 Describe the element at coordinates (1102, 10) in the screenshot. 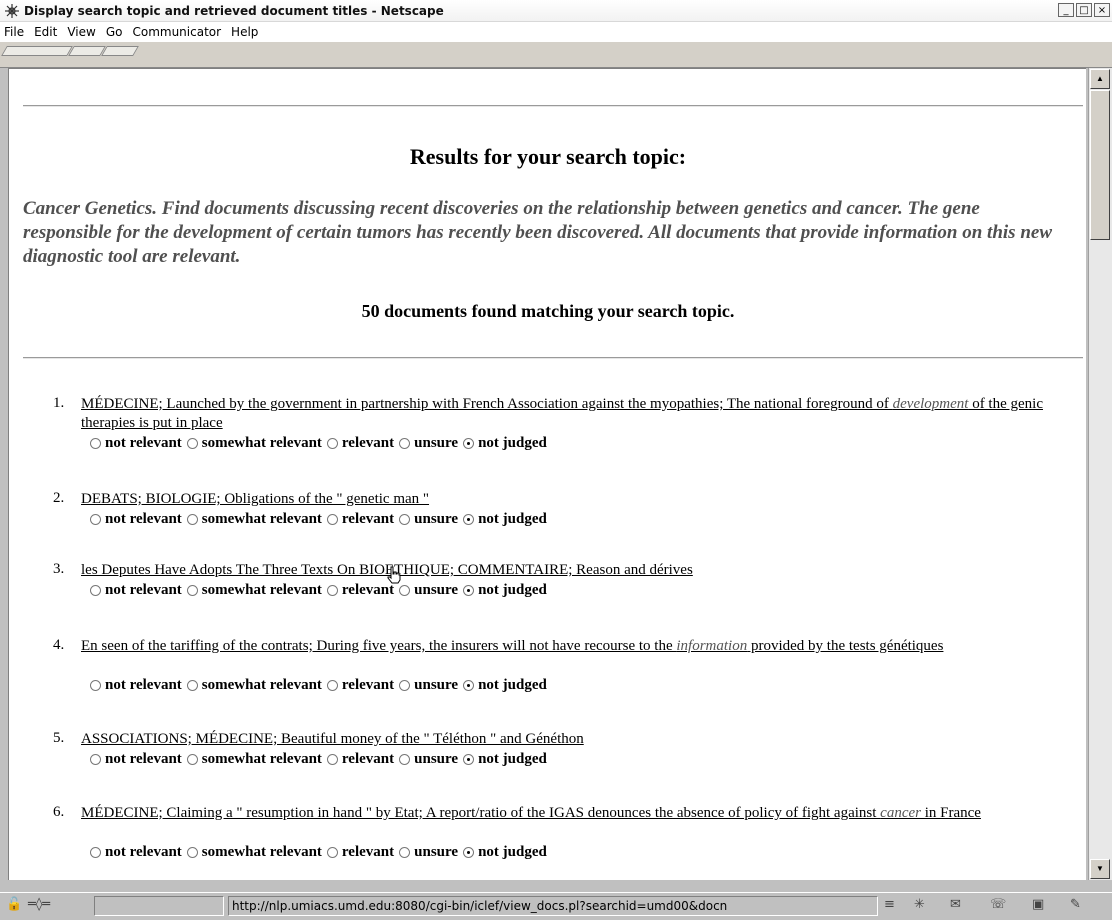

I see `close-button: ×` at that location.